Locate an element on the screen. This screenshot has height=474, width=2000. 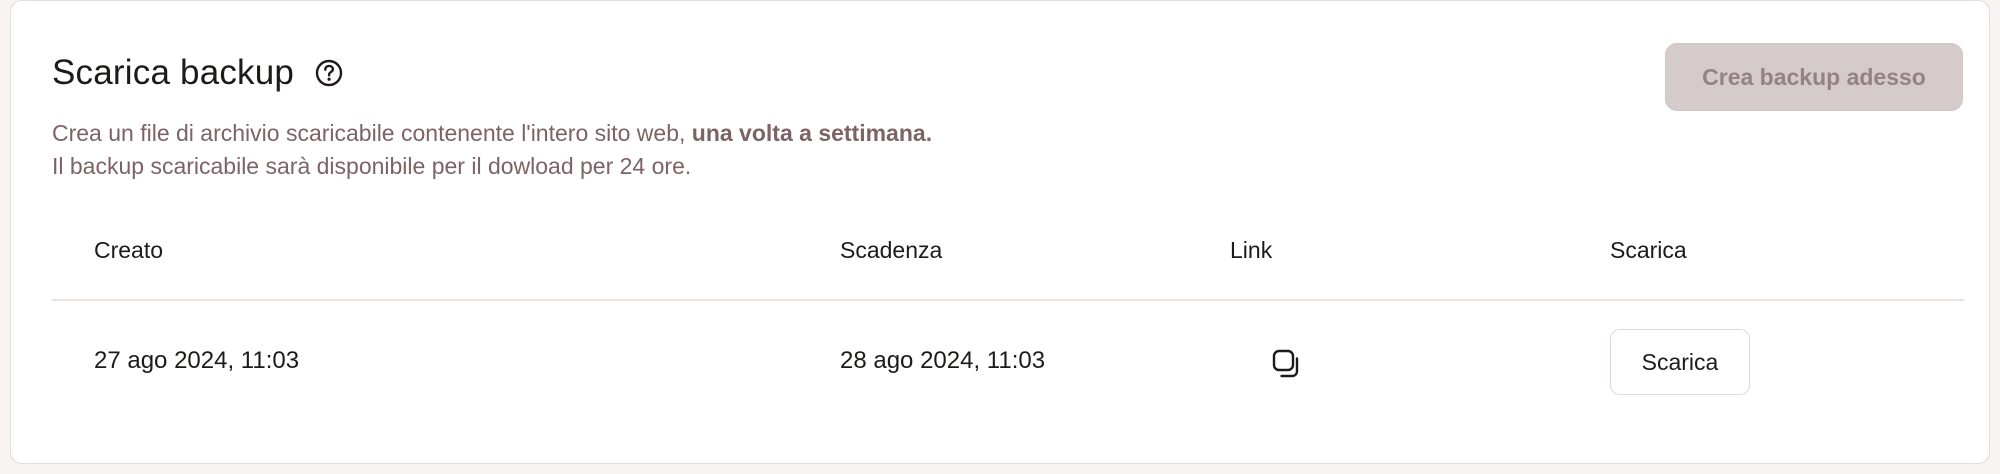
description-emphasis: una volta a settimana. is located at coordinates (812, 133).